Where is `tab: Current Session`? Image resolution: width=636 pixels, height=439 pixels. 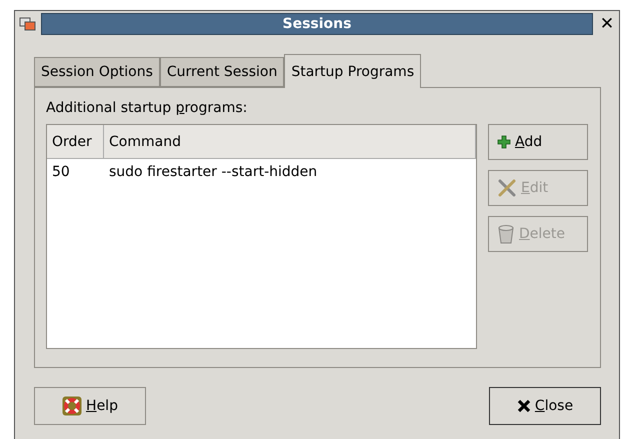
tab: Current Session is located at coordinates (222, 72).